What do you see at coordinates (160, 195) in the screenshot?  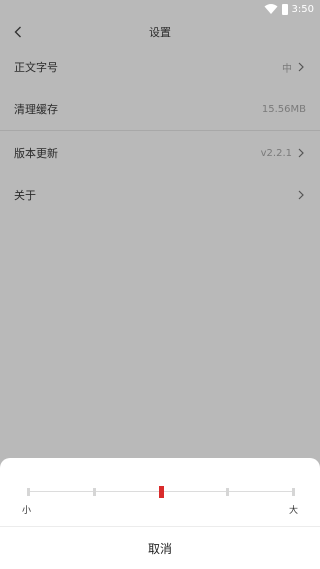 I see `settings-row-about: 关于` at bounding box center [160, 195].